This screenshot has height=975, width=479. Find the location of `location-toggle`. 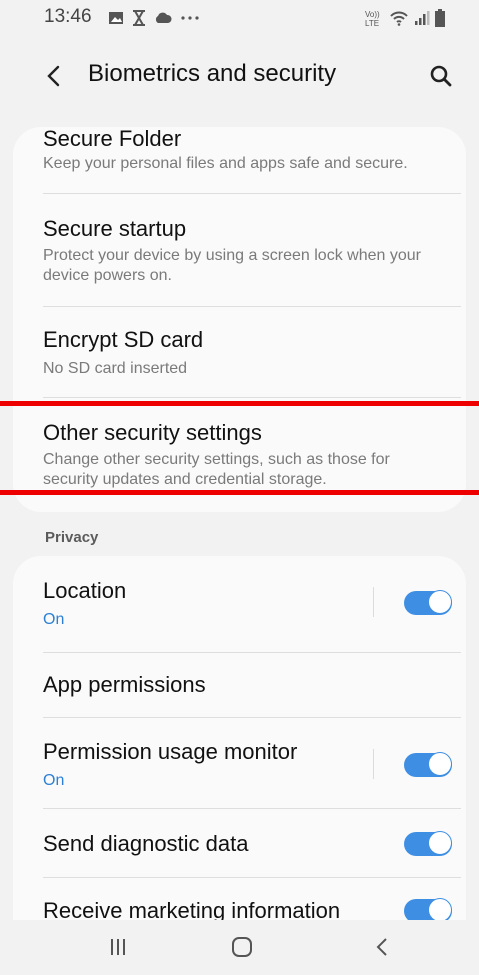

location-toggle is located at coordinates (428, 602).